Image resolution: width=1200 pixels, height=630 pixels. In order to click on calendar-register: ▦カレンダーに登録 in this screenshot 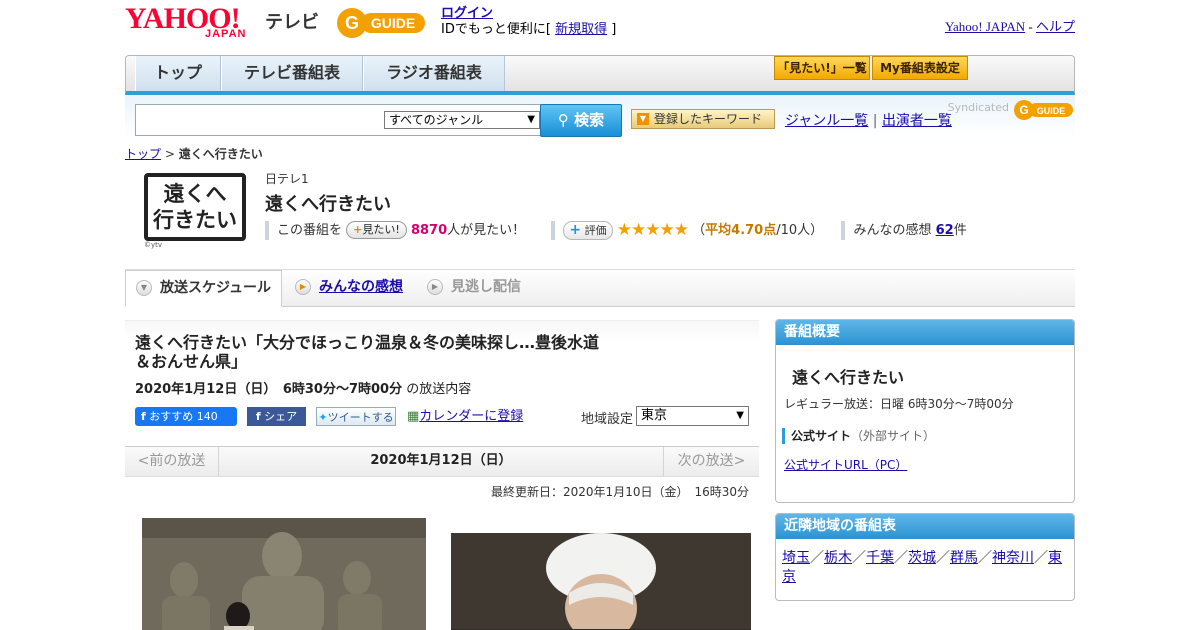, I will do `click(465, 416)`.